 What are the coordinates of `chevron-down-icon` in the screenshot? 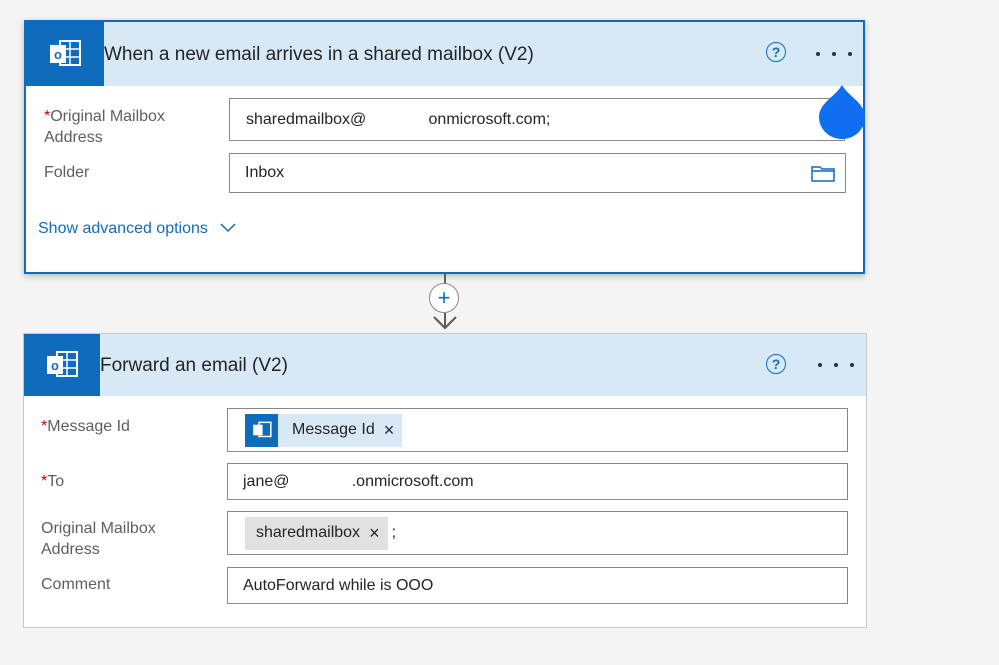 It's located at (228, 229).